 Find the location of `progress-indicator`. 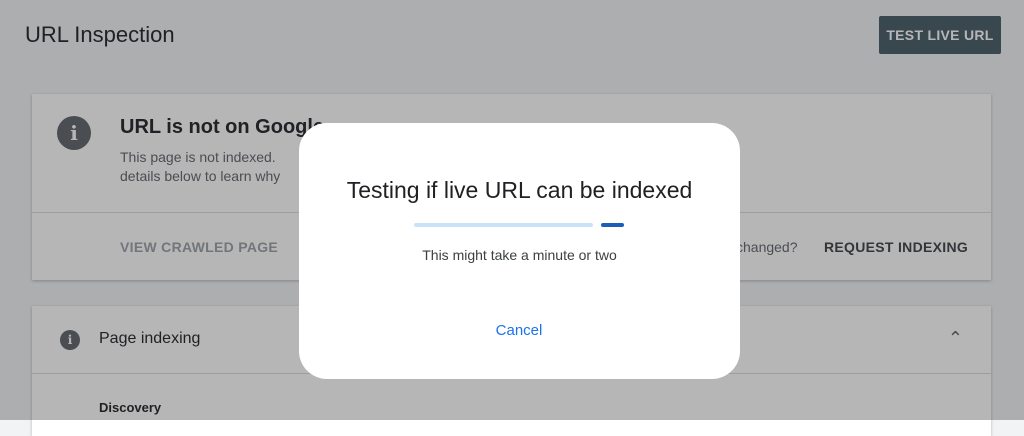

progress-indicator is located at coordinates (612, 225).